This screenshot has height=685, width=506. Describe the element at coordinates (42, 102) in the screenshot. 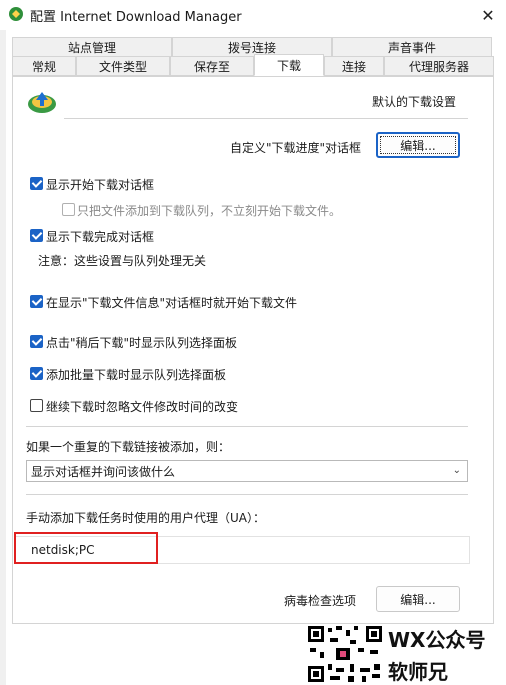

I see `download-logo-icon` at that location.